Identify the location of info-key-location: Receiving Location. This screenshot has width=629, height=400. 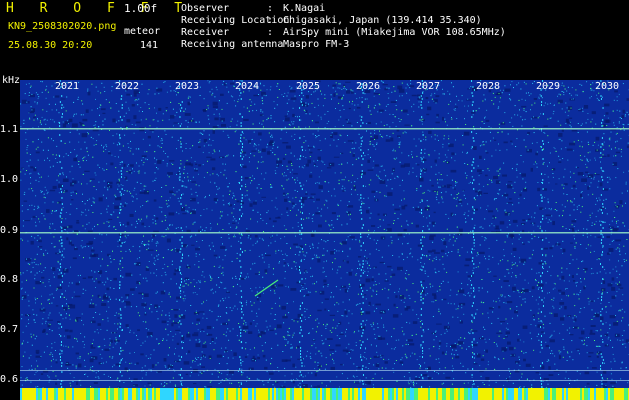
(235, 20).